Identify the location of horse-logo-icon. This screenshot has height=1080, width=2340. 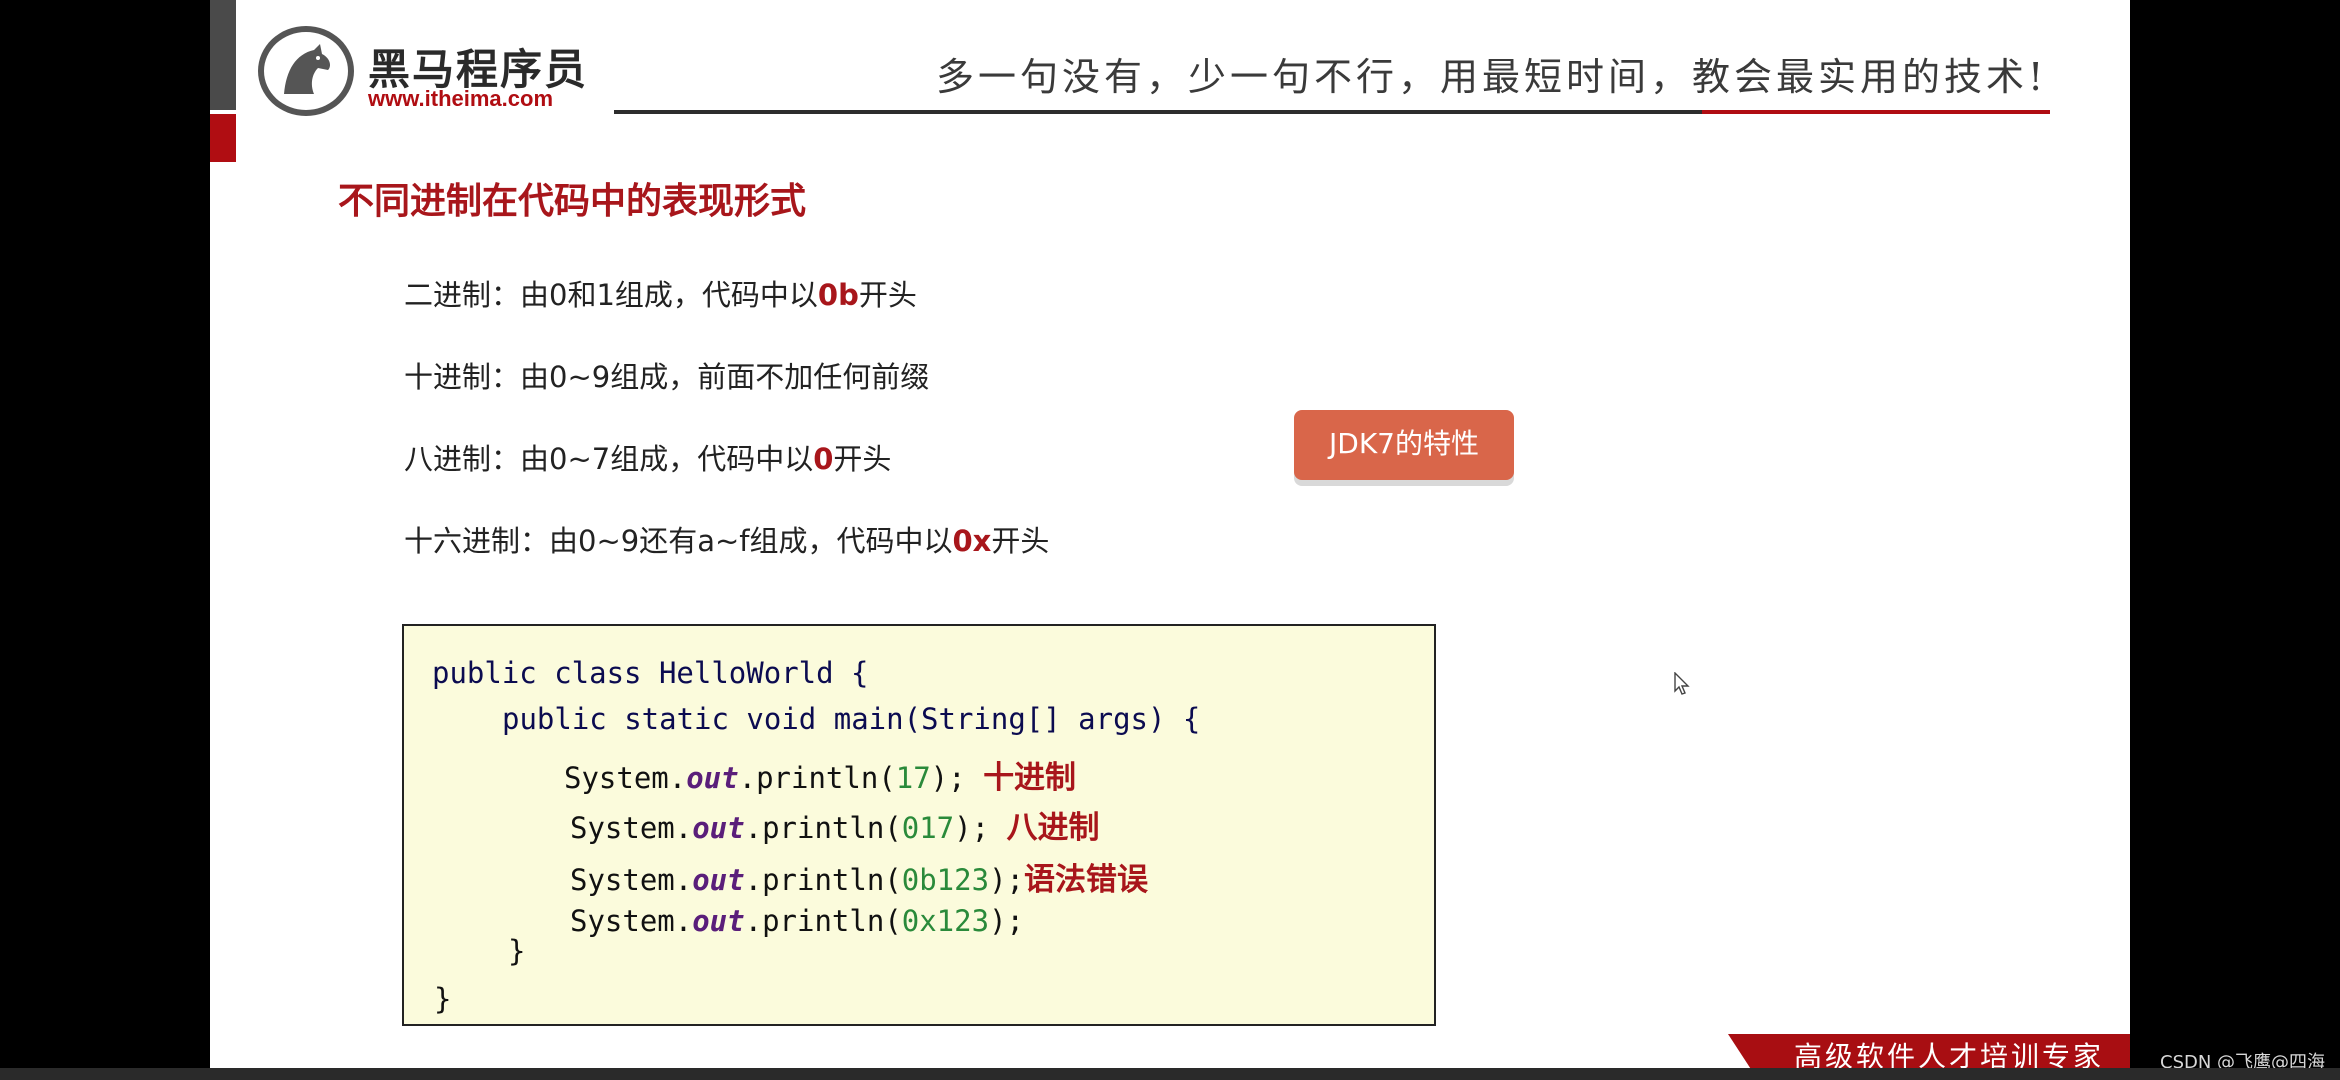
(306, 71).